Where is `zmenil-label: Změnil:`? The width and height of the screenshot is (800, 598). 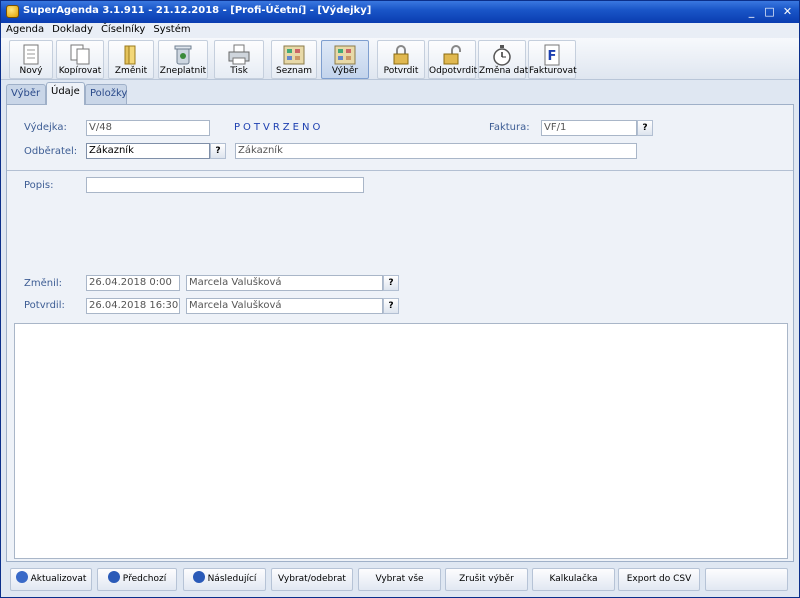 zmenil-label: Změnil: is located at coordinates (43, 283).